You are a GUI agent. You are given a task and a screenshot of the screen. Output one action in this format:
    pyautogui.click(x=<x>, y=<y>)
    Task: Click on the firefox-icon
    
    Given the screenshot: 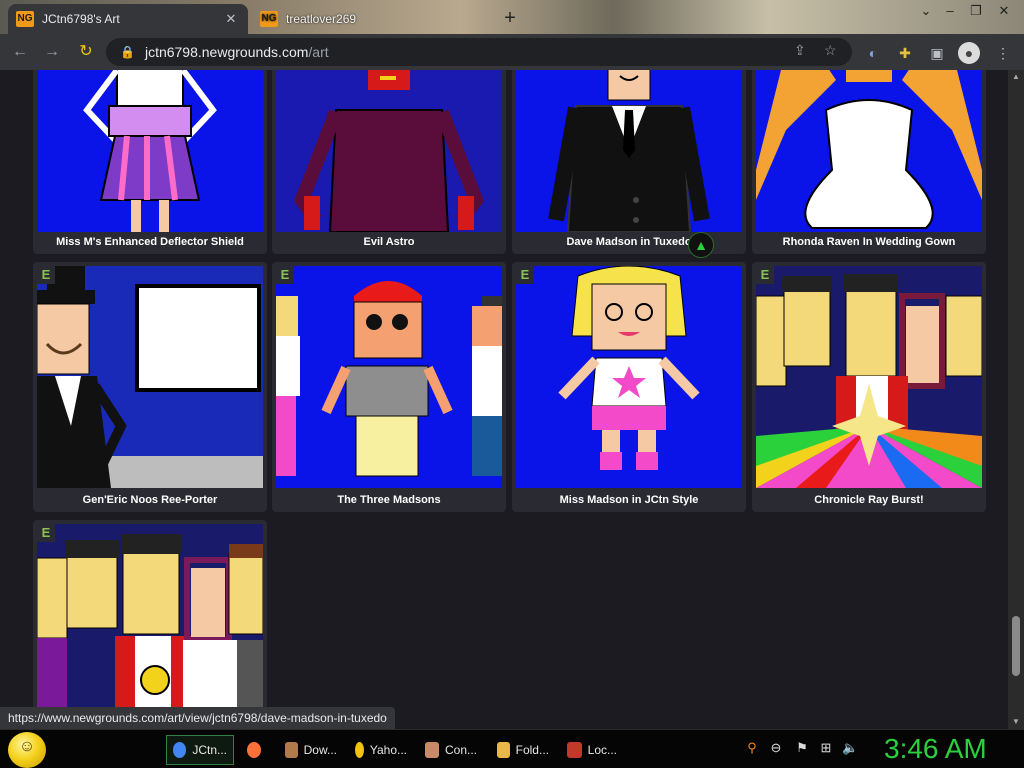 What is the action you would take?
    pyautogui.click(x=254, y=750)
    